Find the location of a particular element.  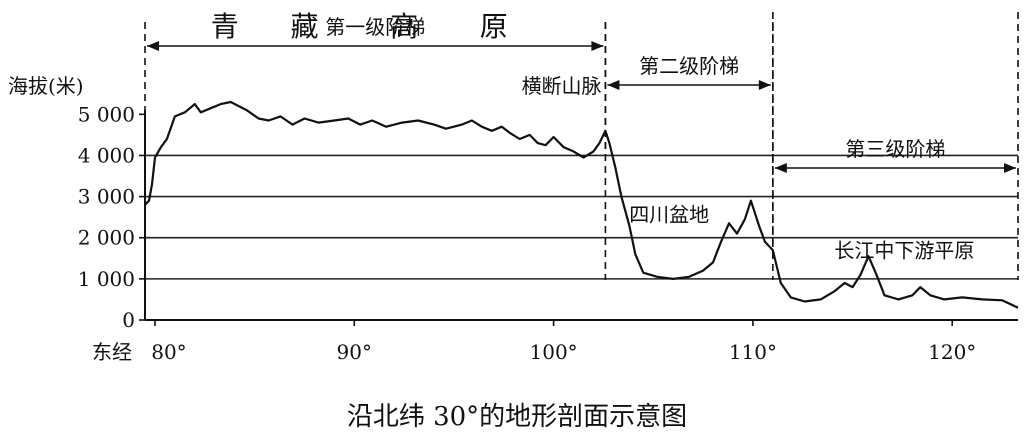

chart-caption: 沿北纬 30°的地形剖面示意图 is located at coordinates (517, 417).